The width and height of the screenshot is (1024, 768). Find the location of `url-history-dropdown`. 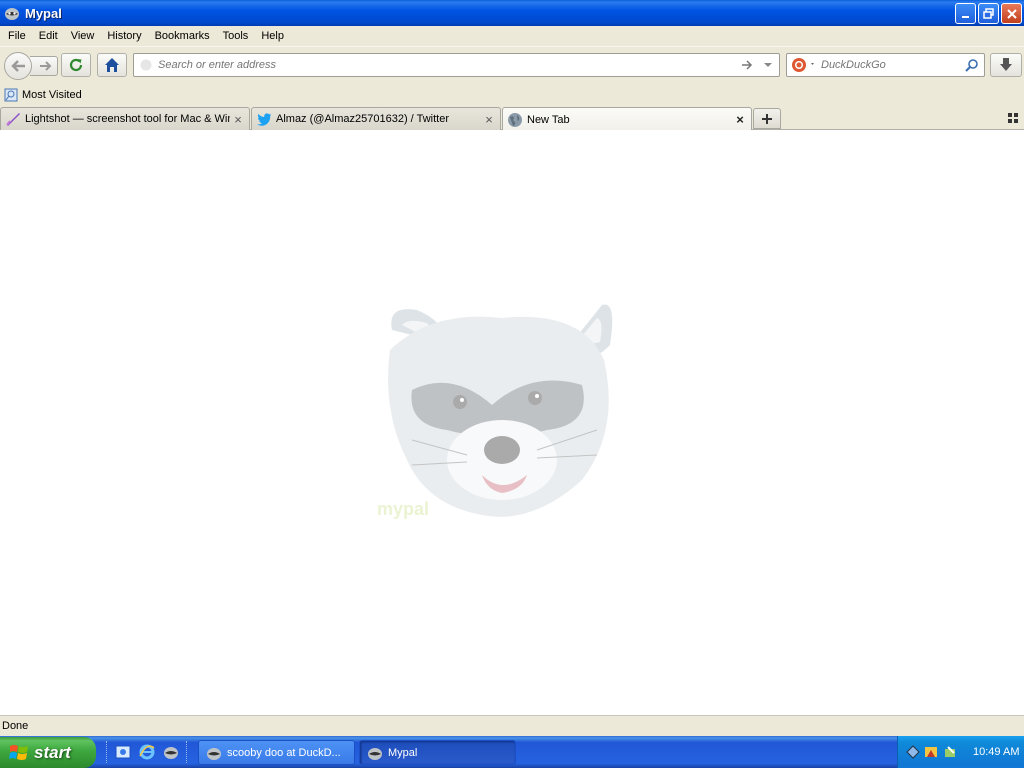

url-history-dropdown is located at coordinates (768, 65).